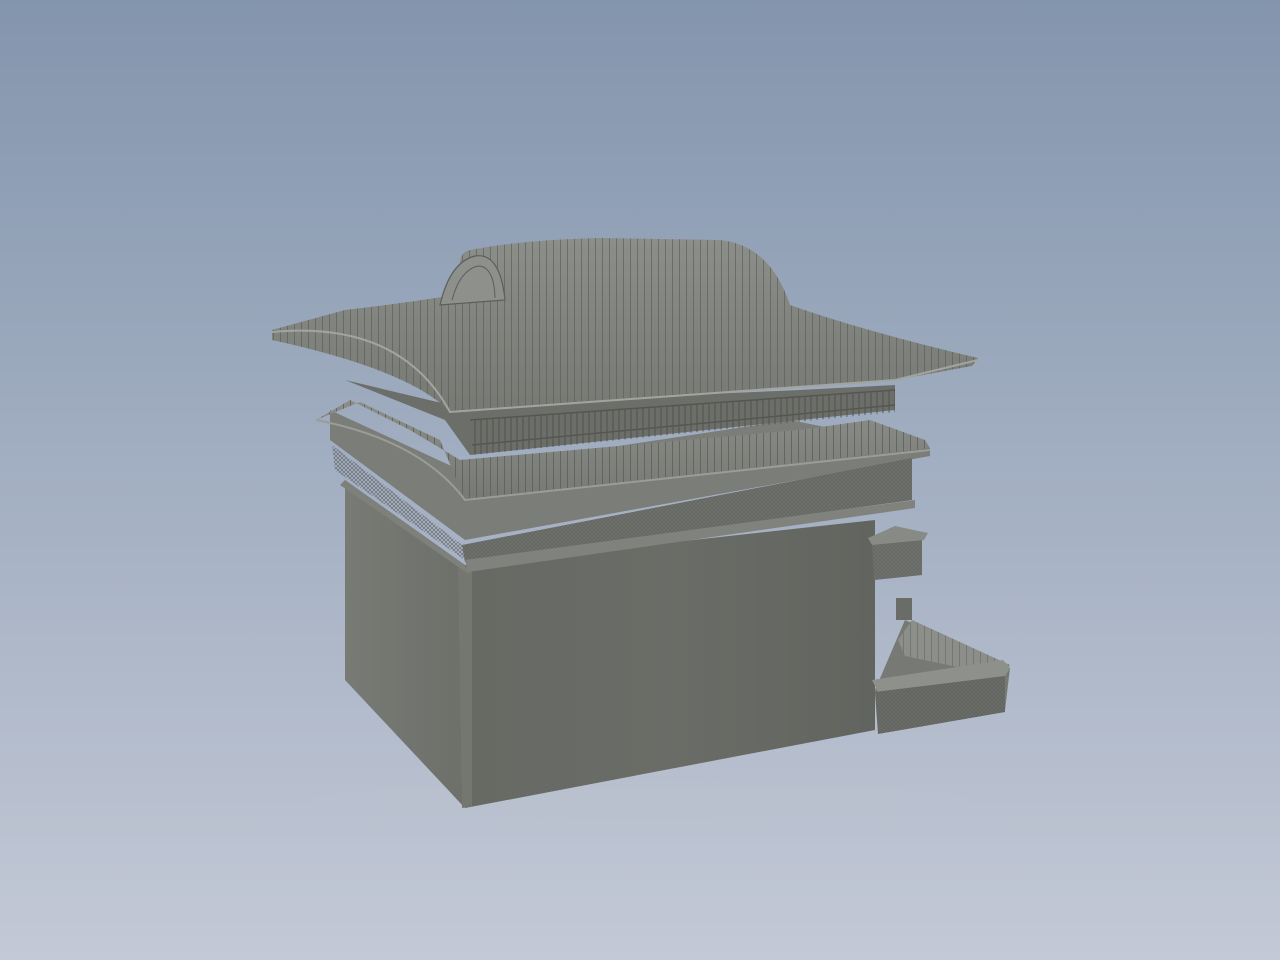 The height and width of the screenshot is (960, 1280). Describe the element at coordinates (640, 800) in the screenshot. I see `ground-shadow` at that location.